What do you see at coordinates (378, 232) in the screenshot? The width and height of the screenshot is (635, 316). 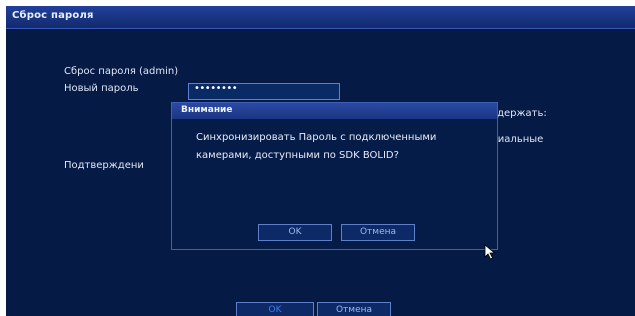 I see `dialog-cancel-button: Отмена` at bounding box center [378, 232].